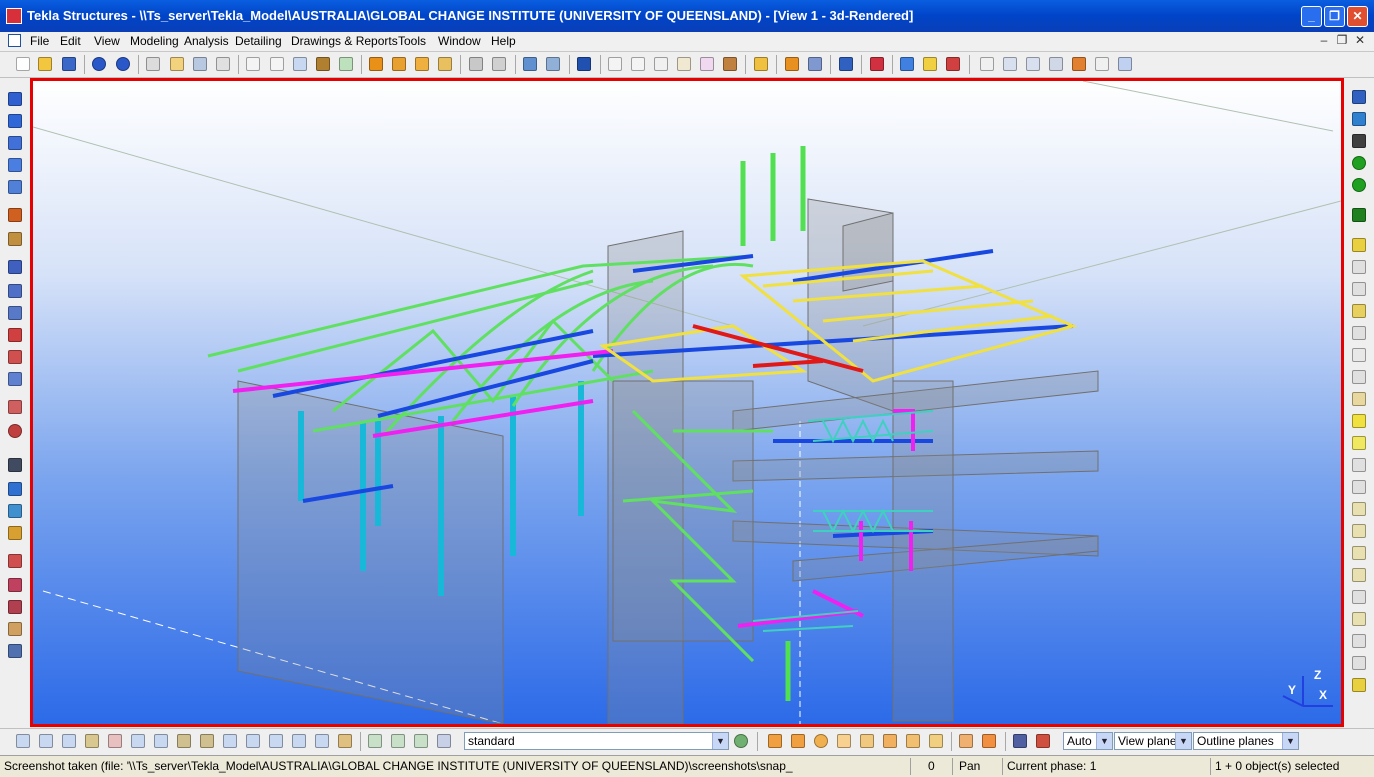 The height and width of the screenshot is (777, 1374). I want to click on measure-icon, so click(761, 64).